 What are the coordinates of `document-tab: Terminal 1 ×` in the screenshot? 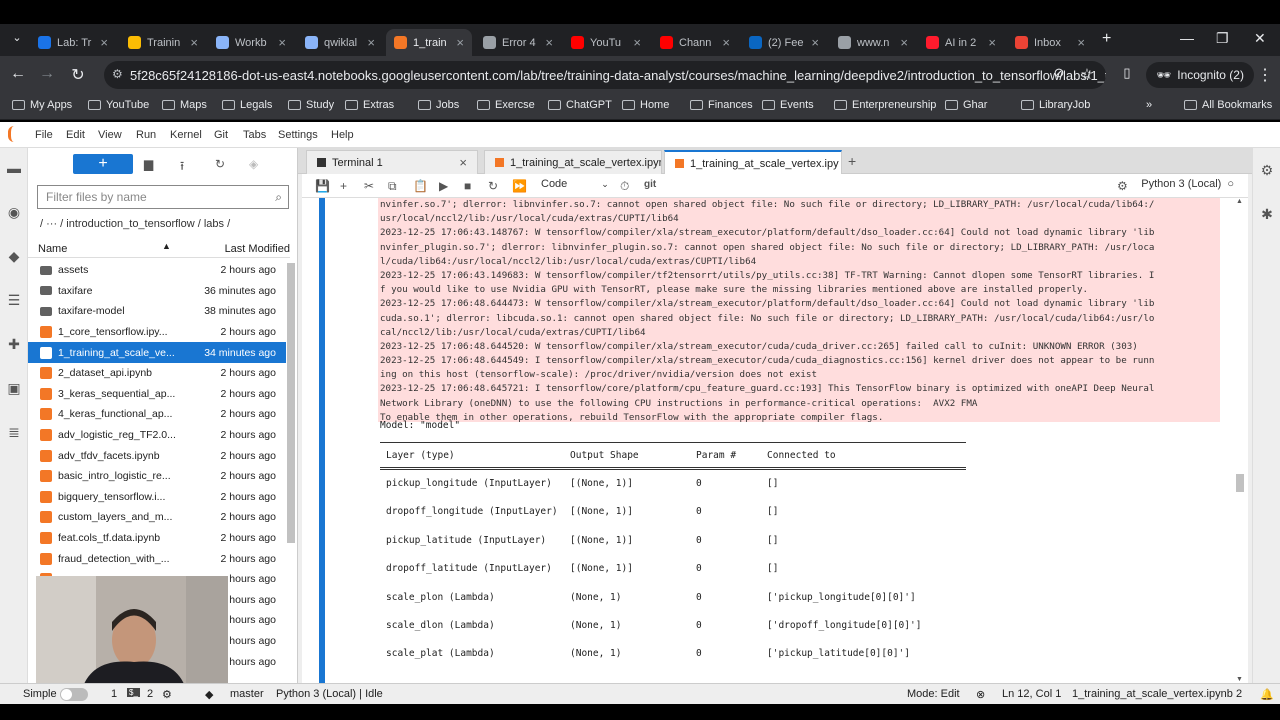 It's located at (392, 162).